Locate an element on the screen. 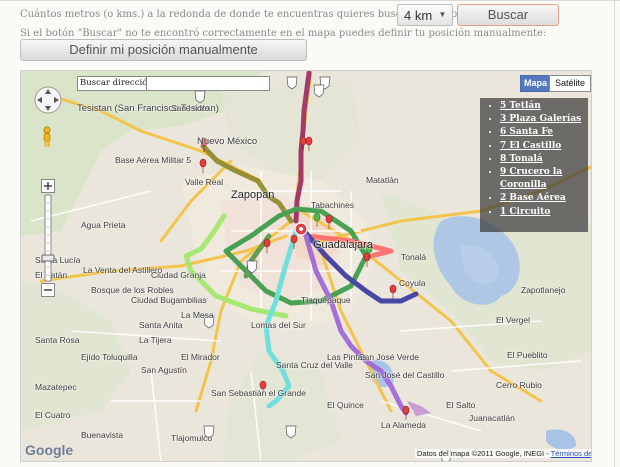  copyright-text: Datos del mapa ©2011 Google, INEGI - is located at coordinates (483, 453).